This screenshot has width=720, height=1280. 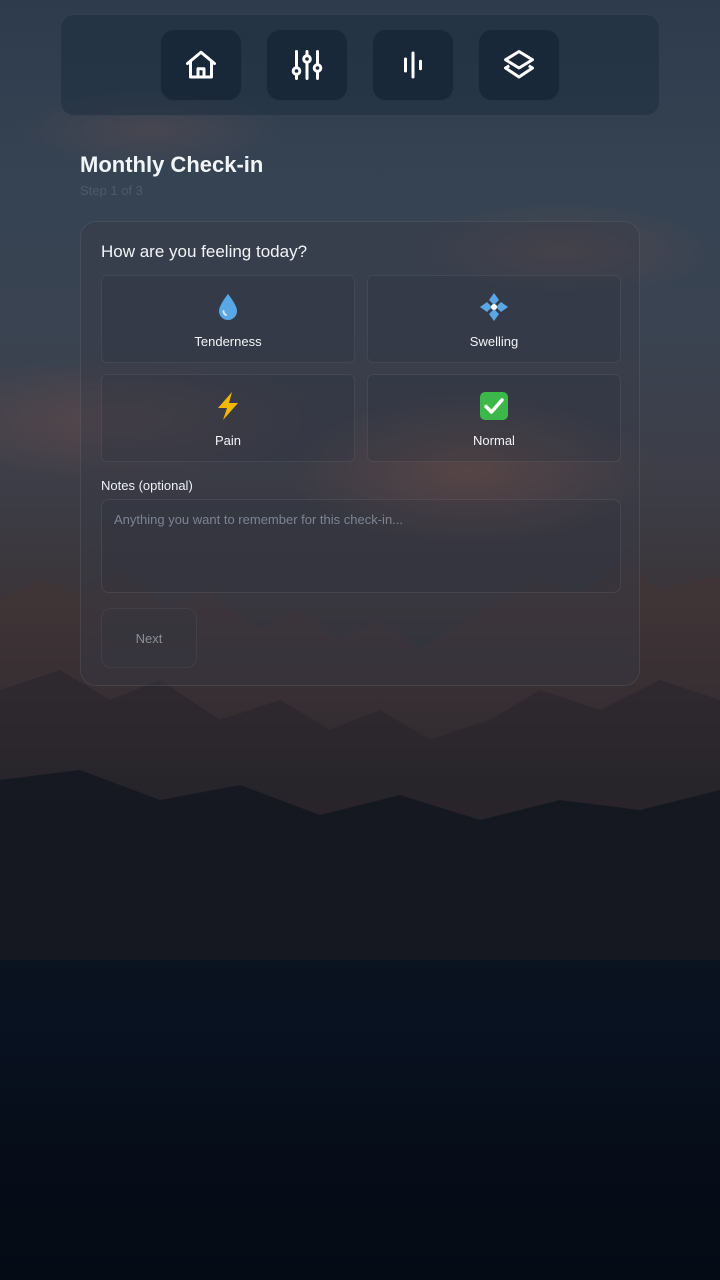 What do you see at coordinates (494, 307) in the screenshot?
I see `blossom-icon` at bounding box center [494, 307].